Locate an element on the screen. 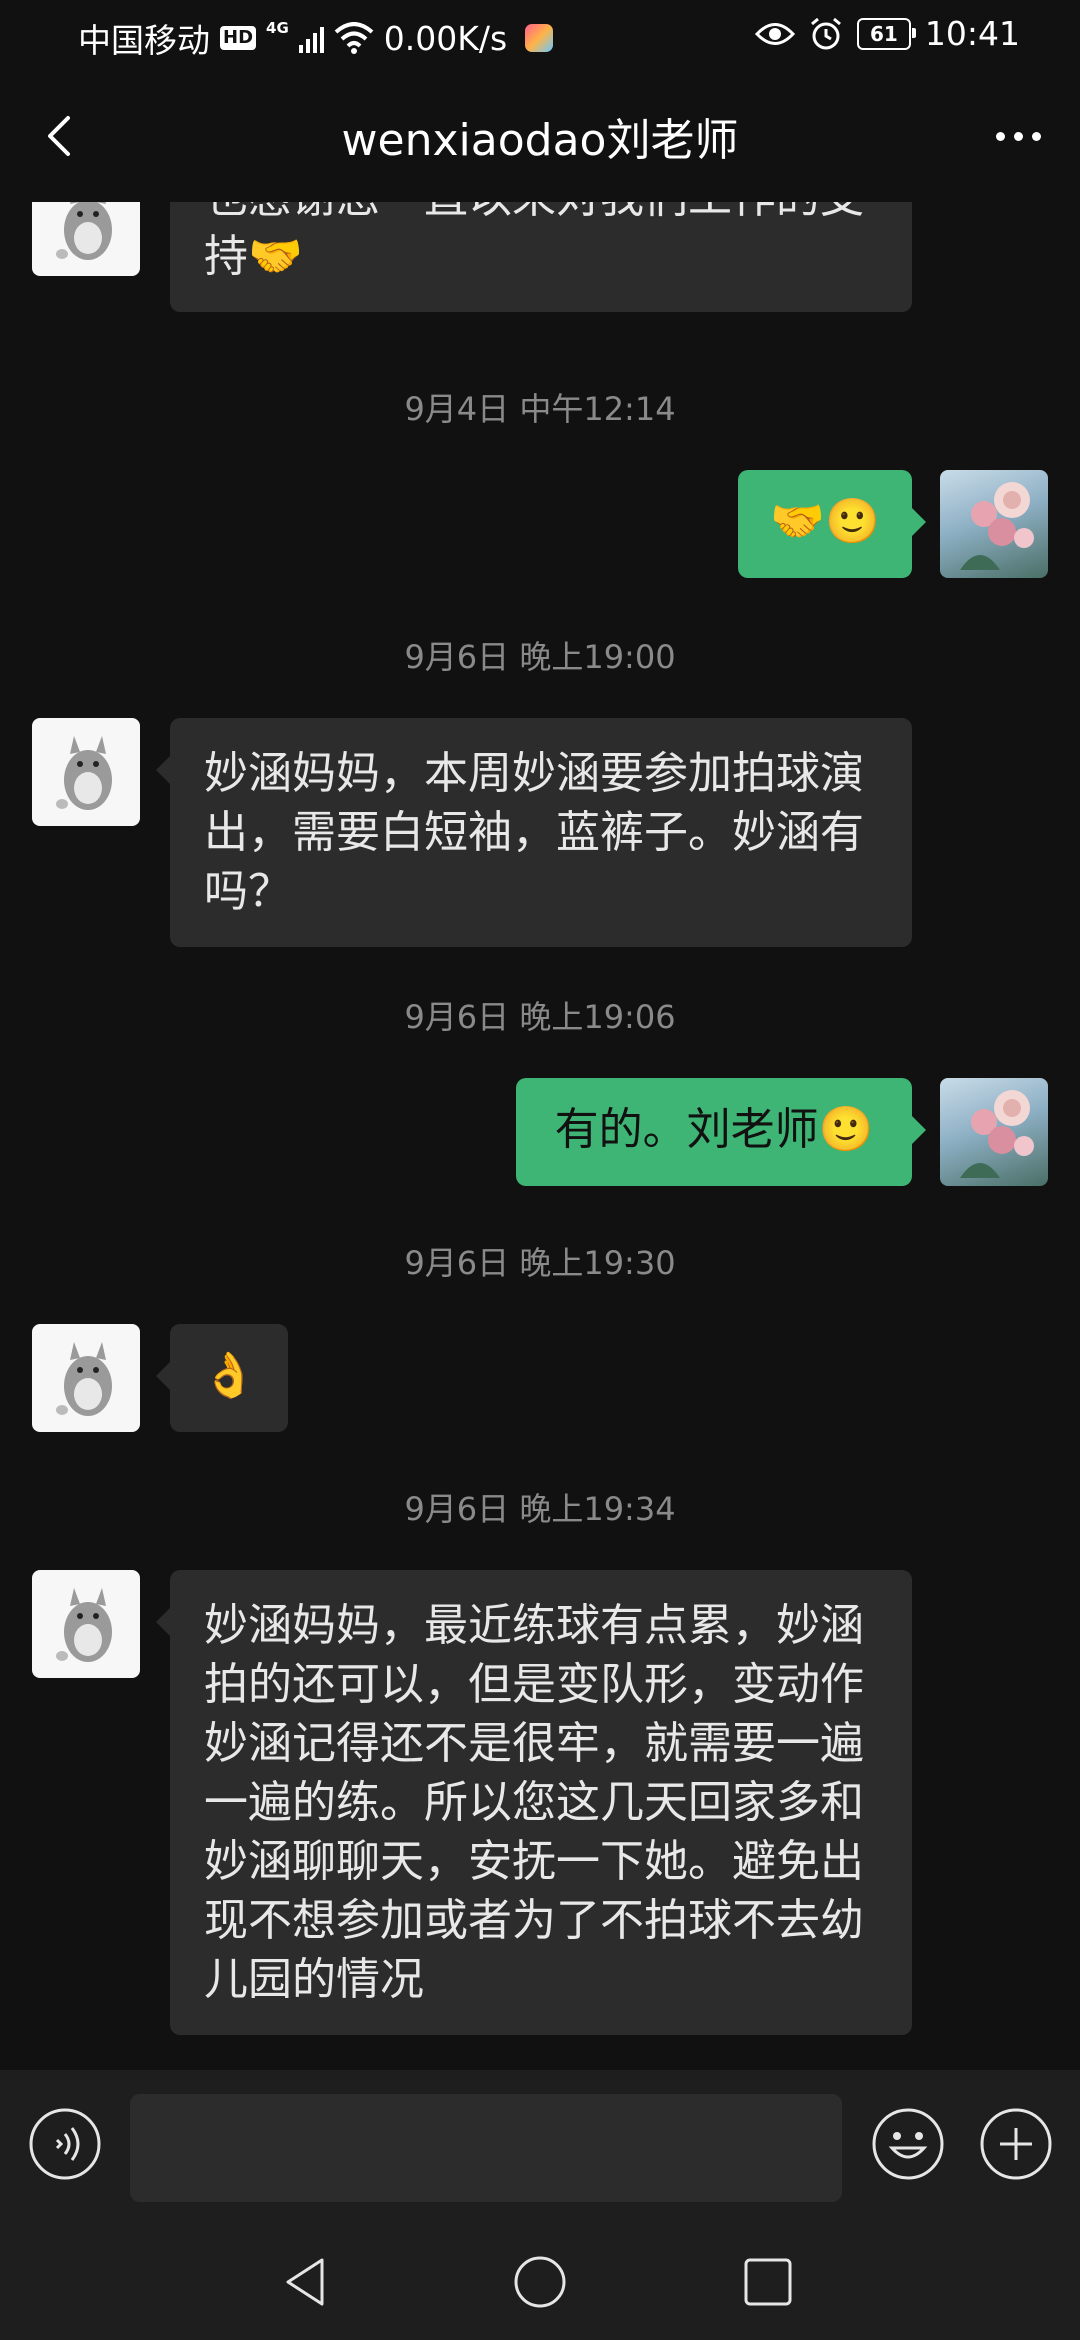 The width and height of the screenshot is (1080, 2340). signal-icon is located at coordinates (311, 38).